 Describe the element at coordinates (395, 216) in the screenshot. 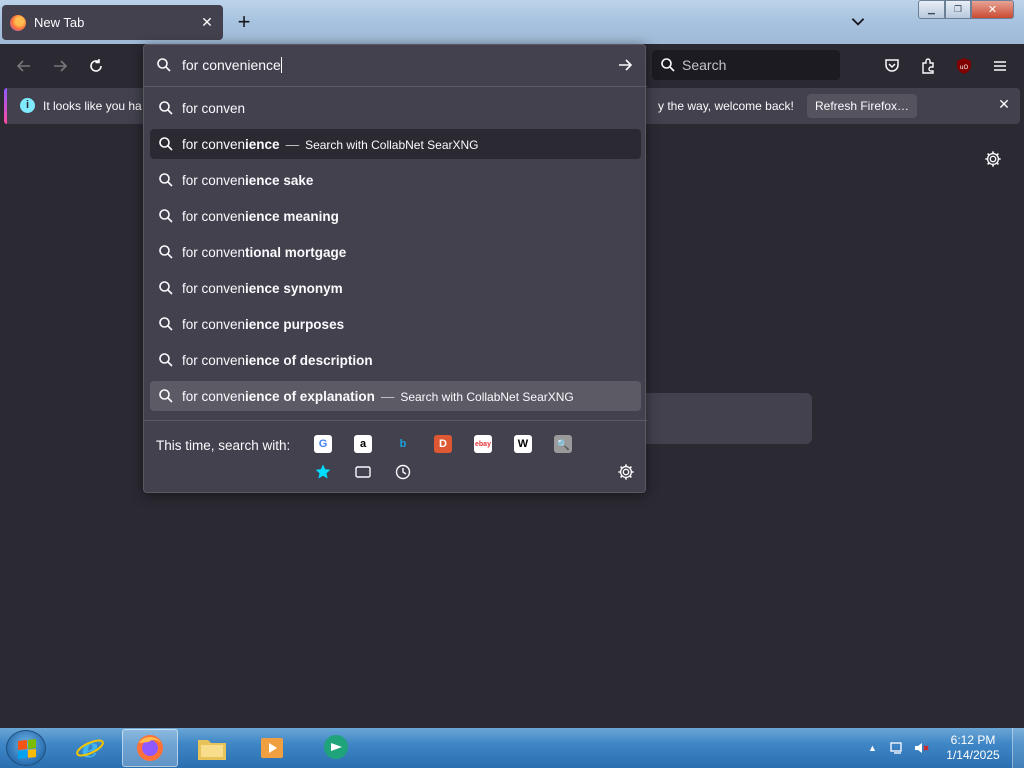

I see `suggestion-row: for convenience meaning` at that location.